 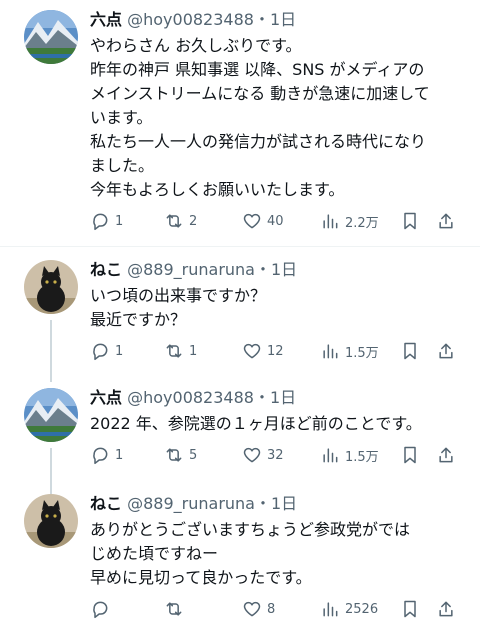 What do you see at coordinates (263, 221) in the screenshot?
I see `like-button: 40` at bounding box center [263, 221].